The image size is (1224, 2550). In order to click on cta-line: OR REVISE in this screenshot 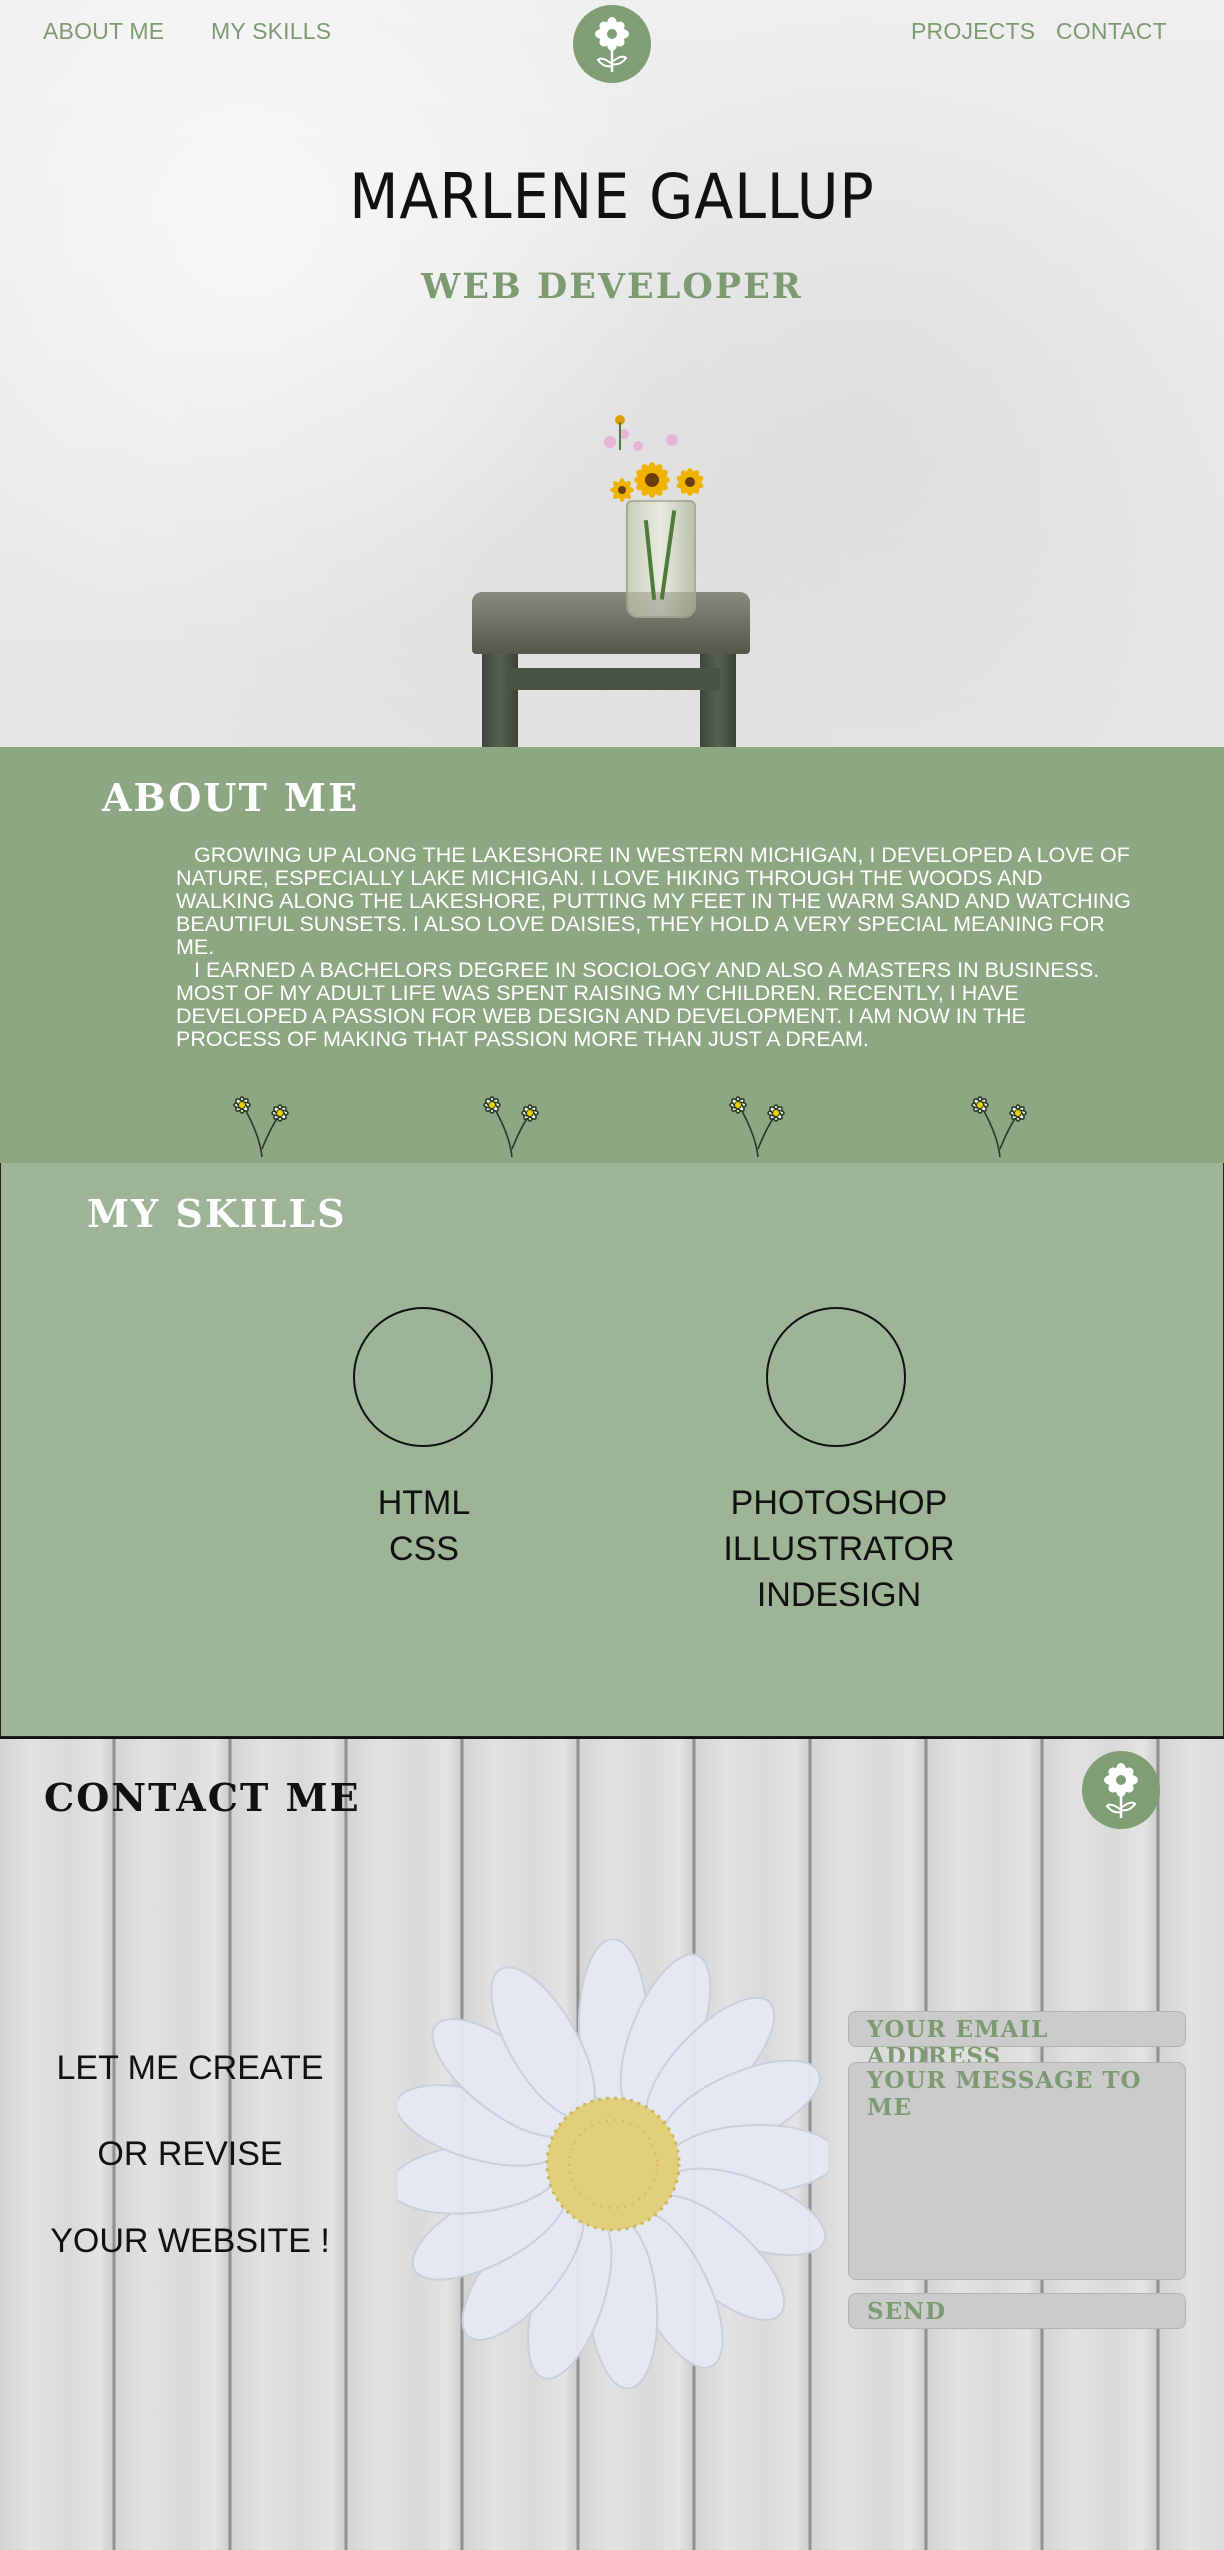, I will do `click(190, 2154)`.